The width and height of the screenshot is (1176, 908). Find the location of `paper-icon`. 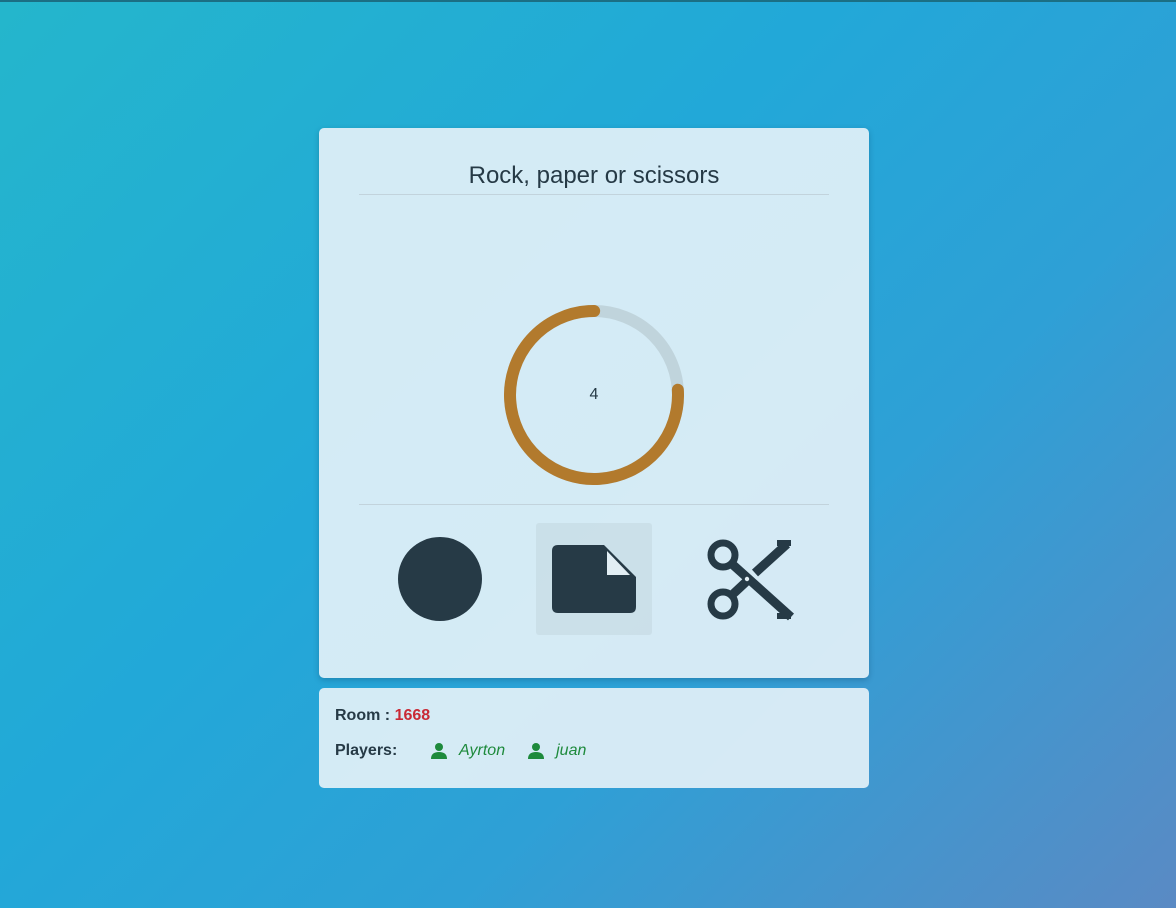

paper-icon is located at coordinates (594, 579).